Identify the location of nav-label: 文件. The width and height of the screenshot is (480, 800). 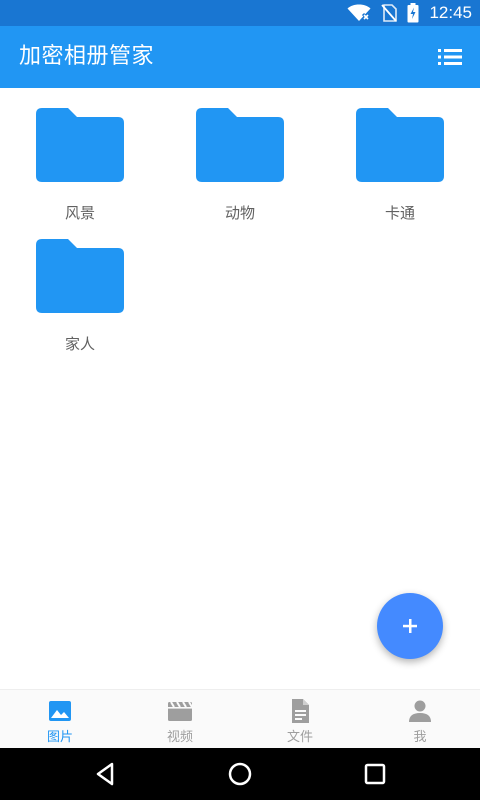
(299, 737).